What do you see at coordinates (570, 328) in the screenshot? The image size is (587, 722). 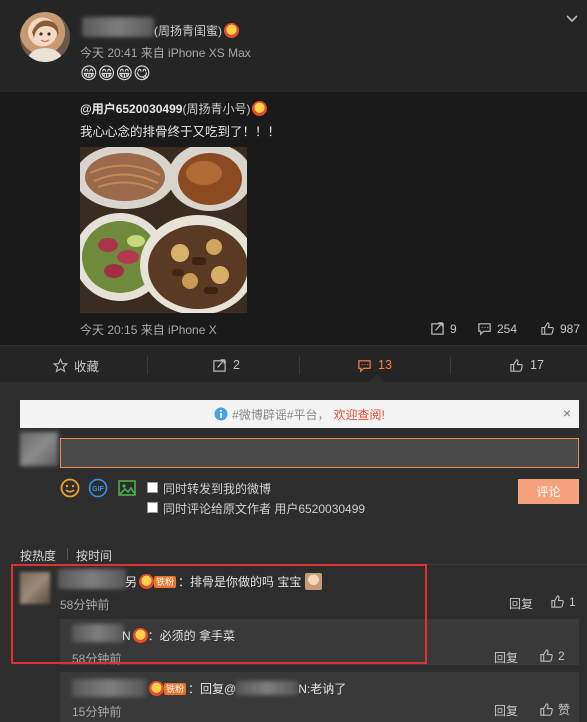 I see `repost-like-count: 987` at bounding box center [570, 328].